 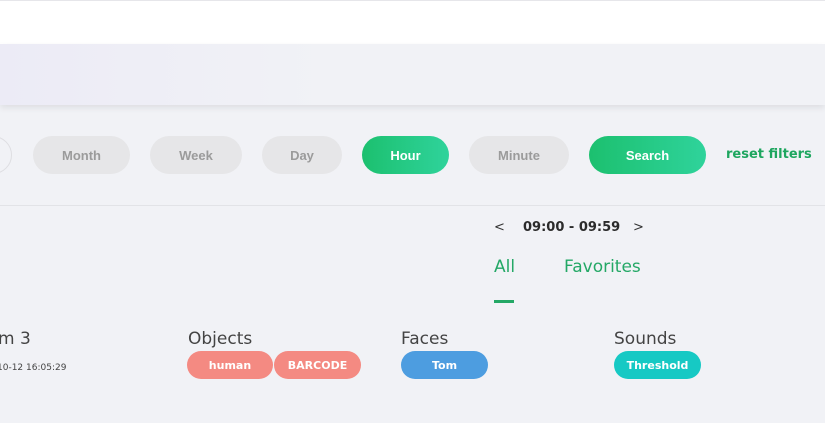 What do you see at coordinates (647, 155) in the screenshot?
I see `search-button: Search` at bounding box center [647, 155].